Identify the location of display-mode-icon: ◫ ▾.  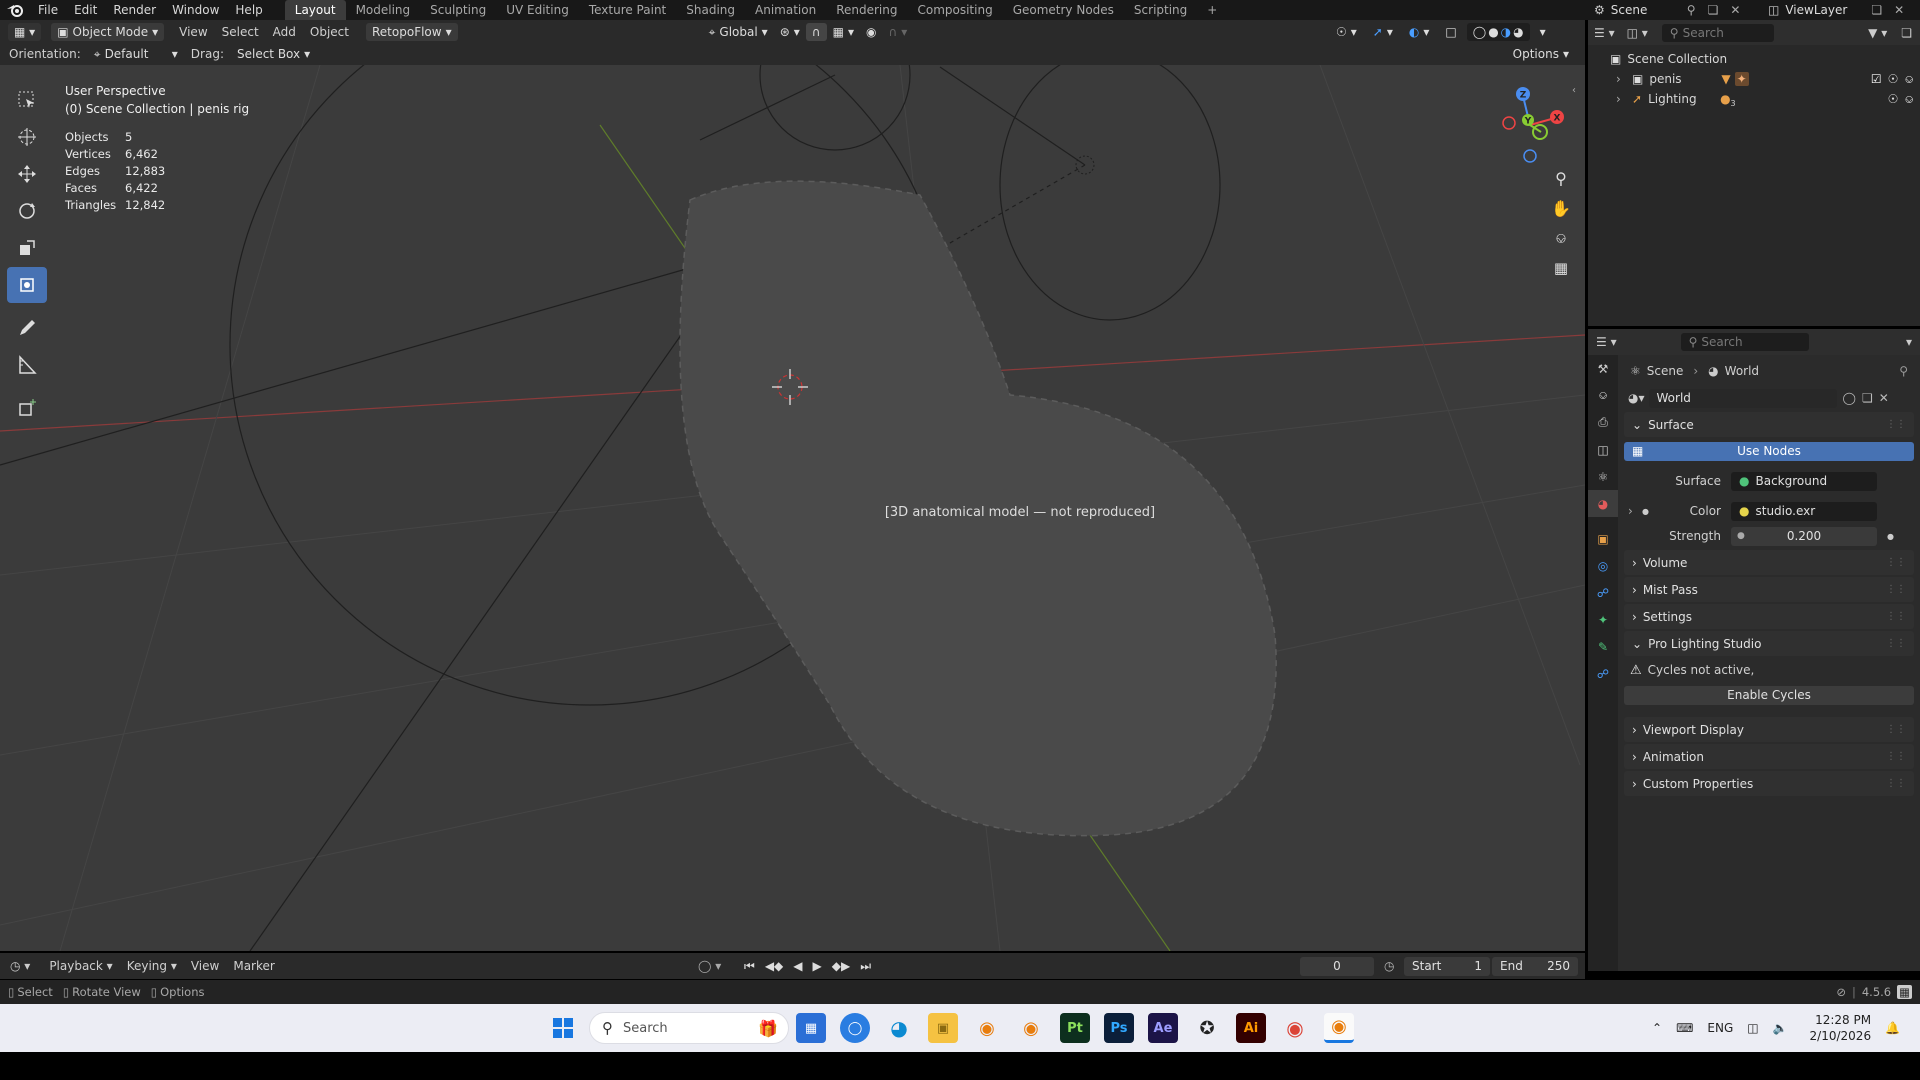
(1637, 33).